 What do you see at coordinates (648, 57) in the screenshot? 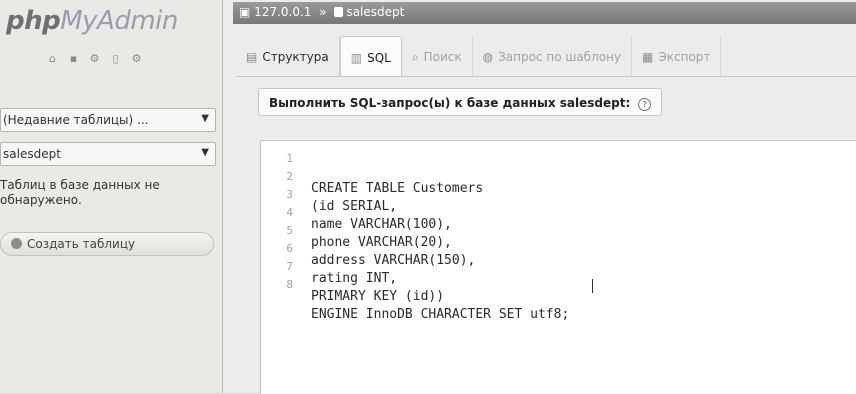
I see `export-icon: ▦` at bounding box center [648, 57].